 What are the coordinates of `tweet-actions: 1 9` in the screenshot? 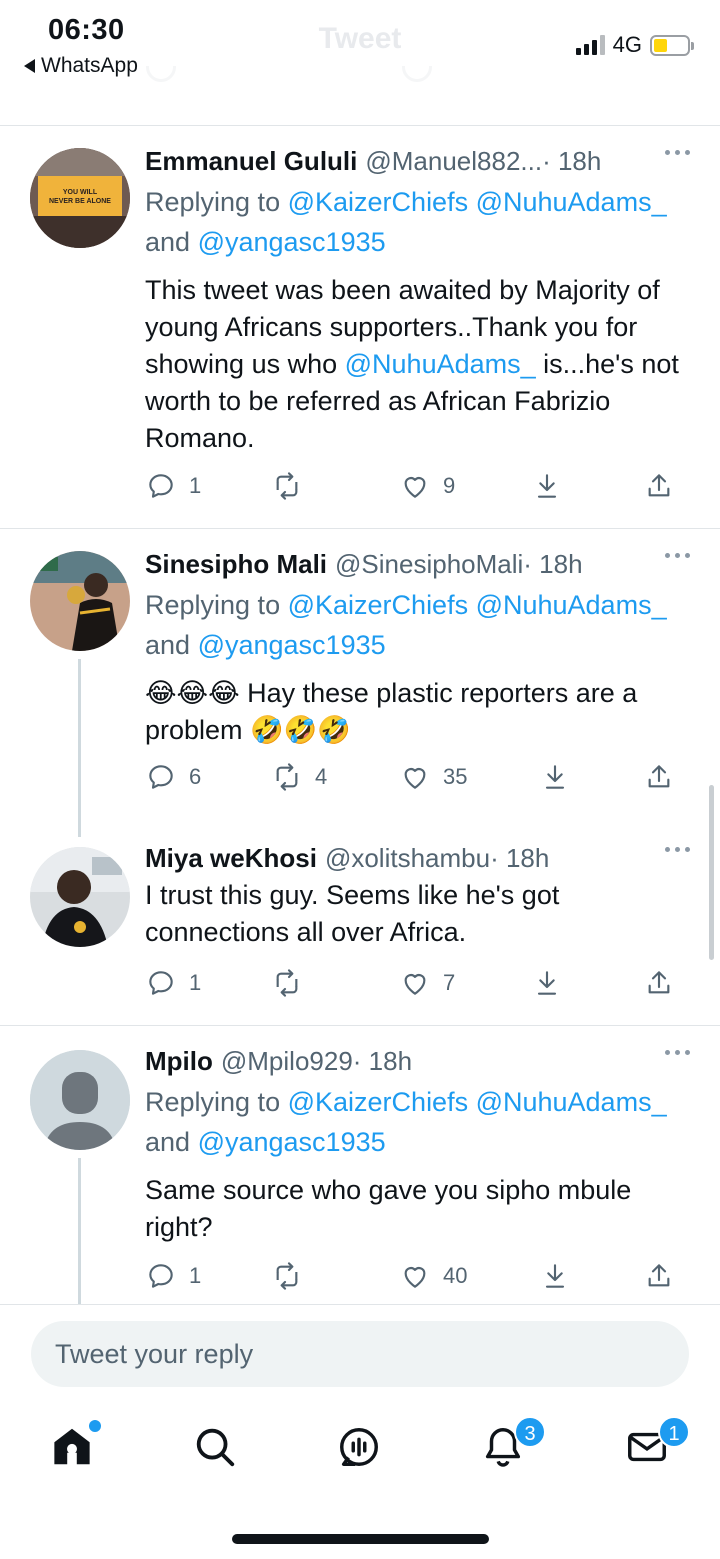 It's located at (417, 490).